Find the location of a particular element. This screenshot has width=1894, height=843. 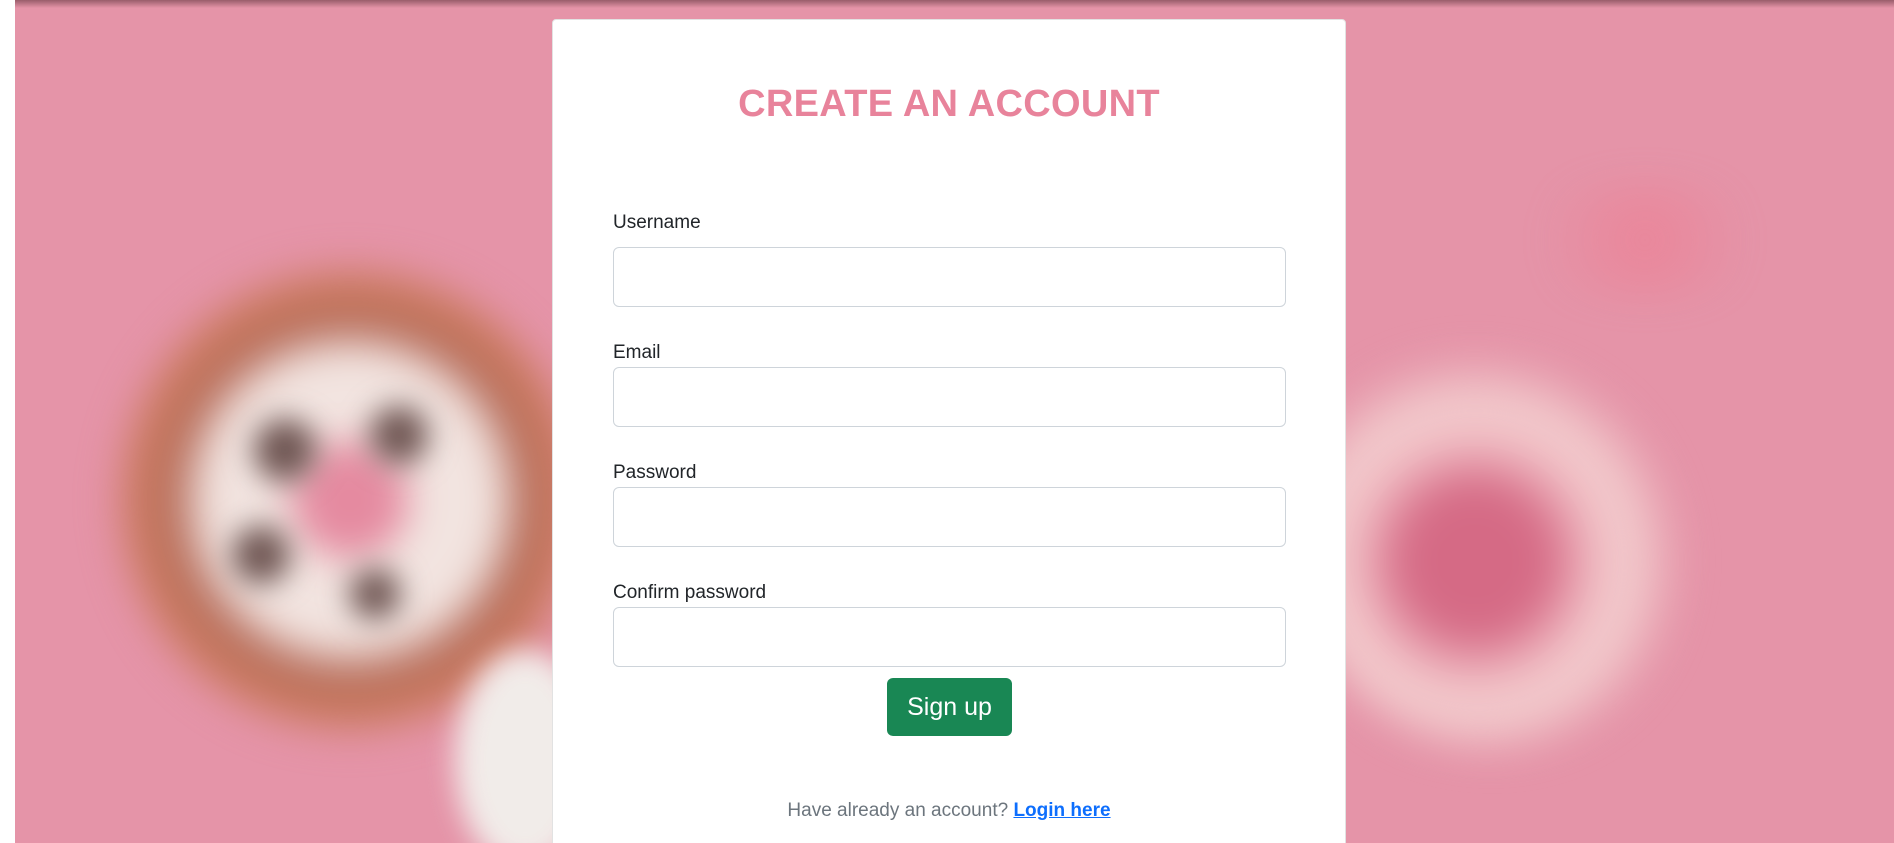

email-label: Email is located at coordinates (637, 352).